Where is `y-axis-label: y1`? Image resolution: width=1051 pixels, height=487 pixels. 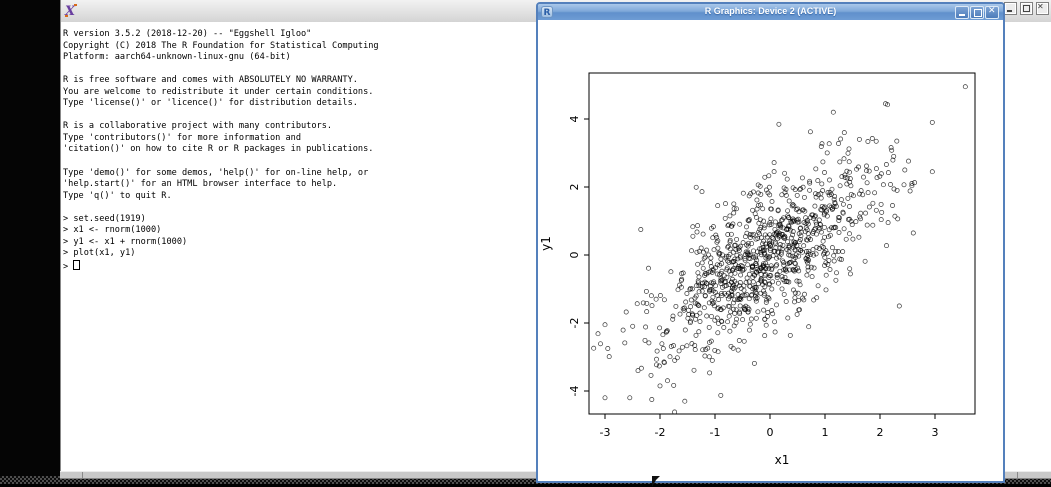
y-axis-label: y1 is located at coordinates (546, 243).